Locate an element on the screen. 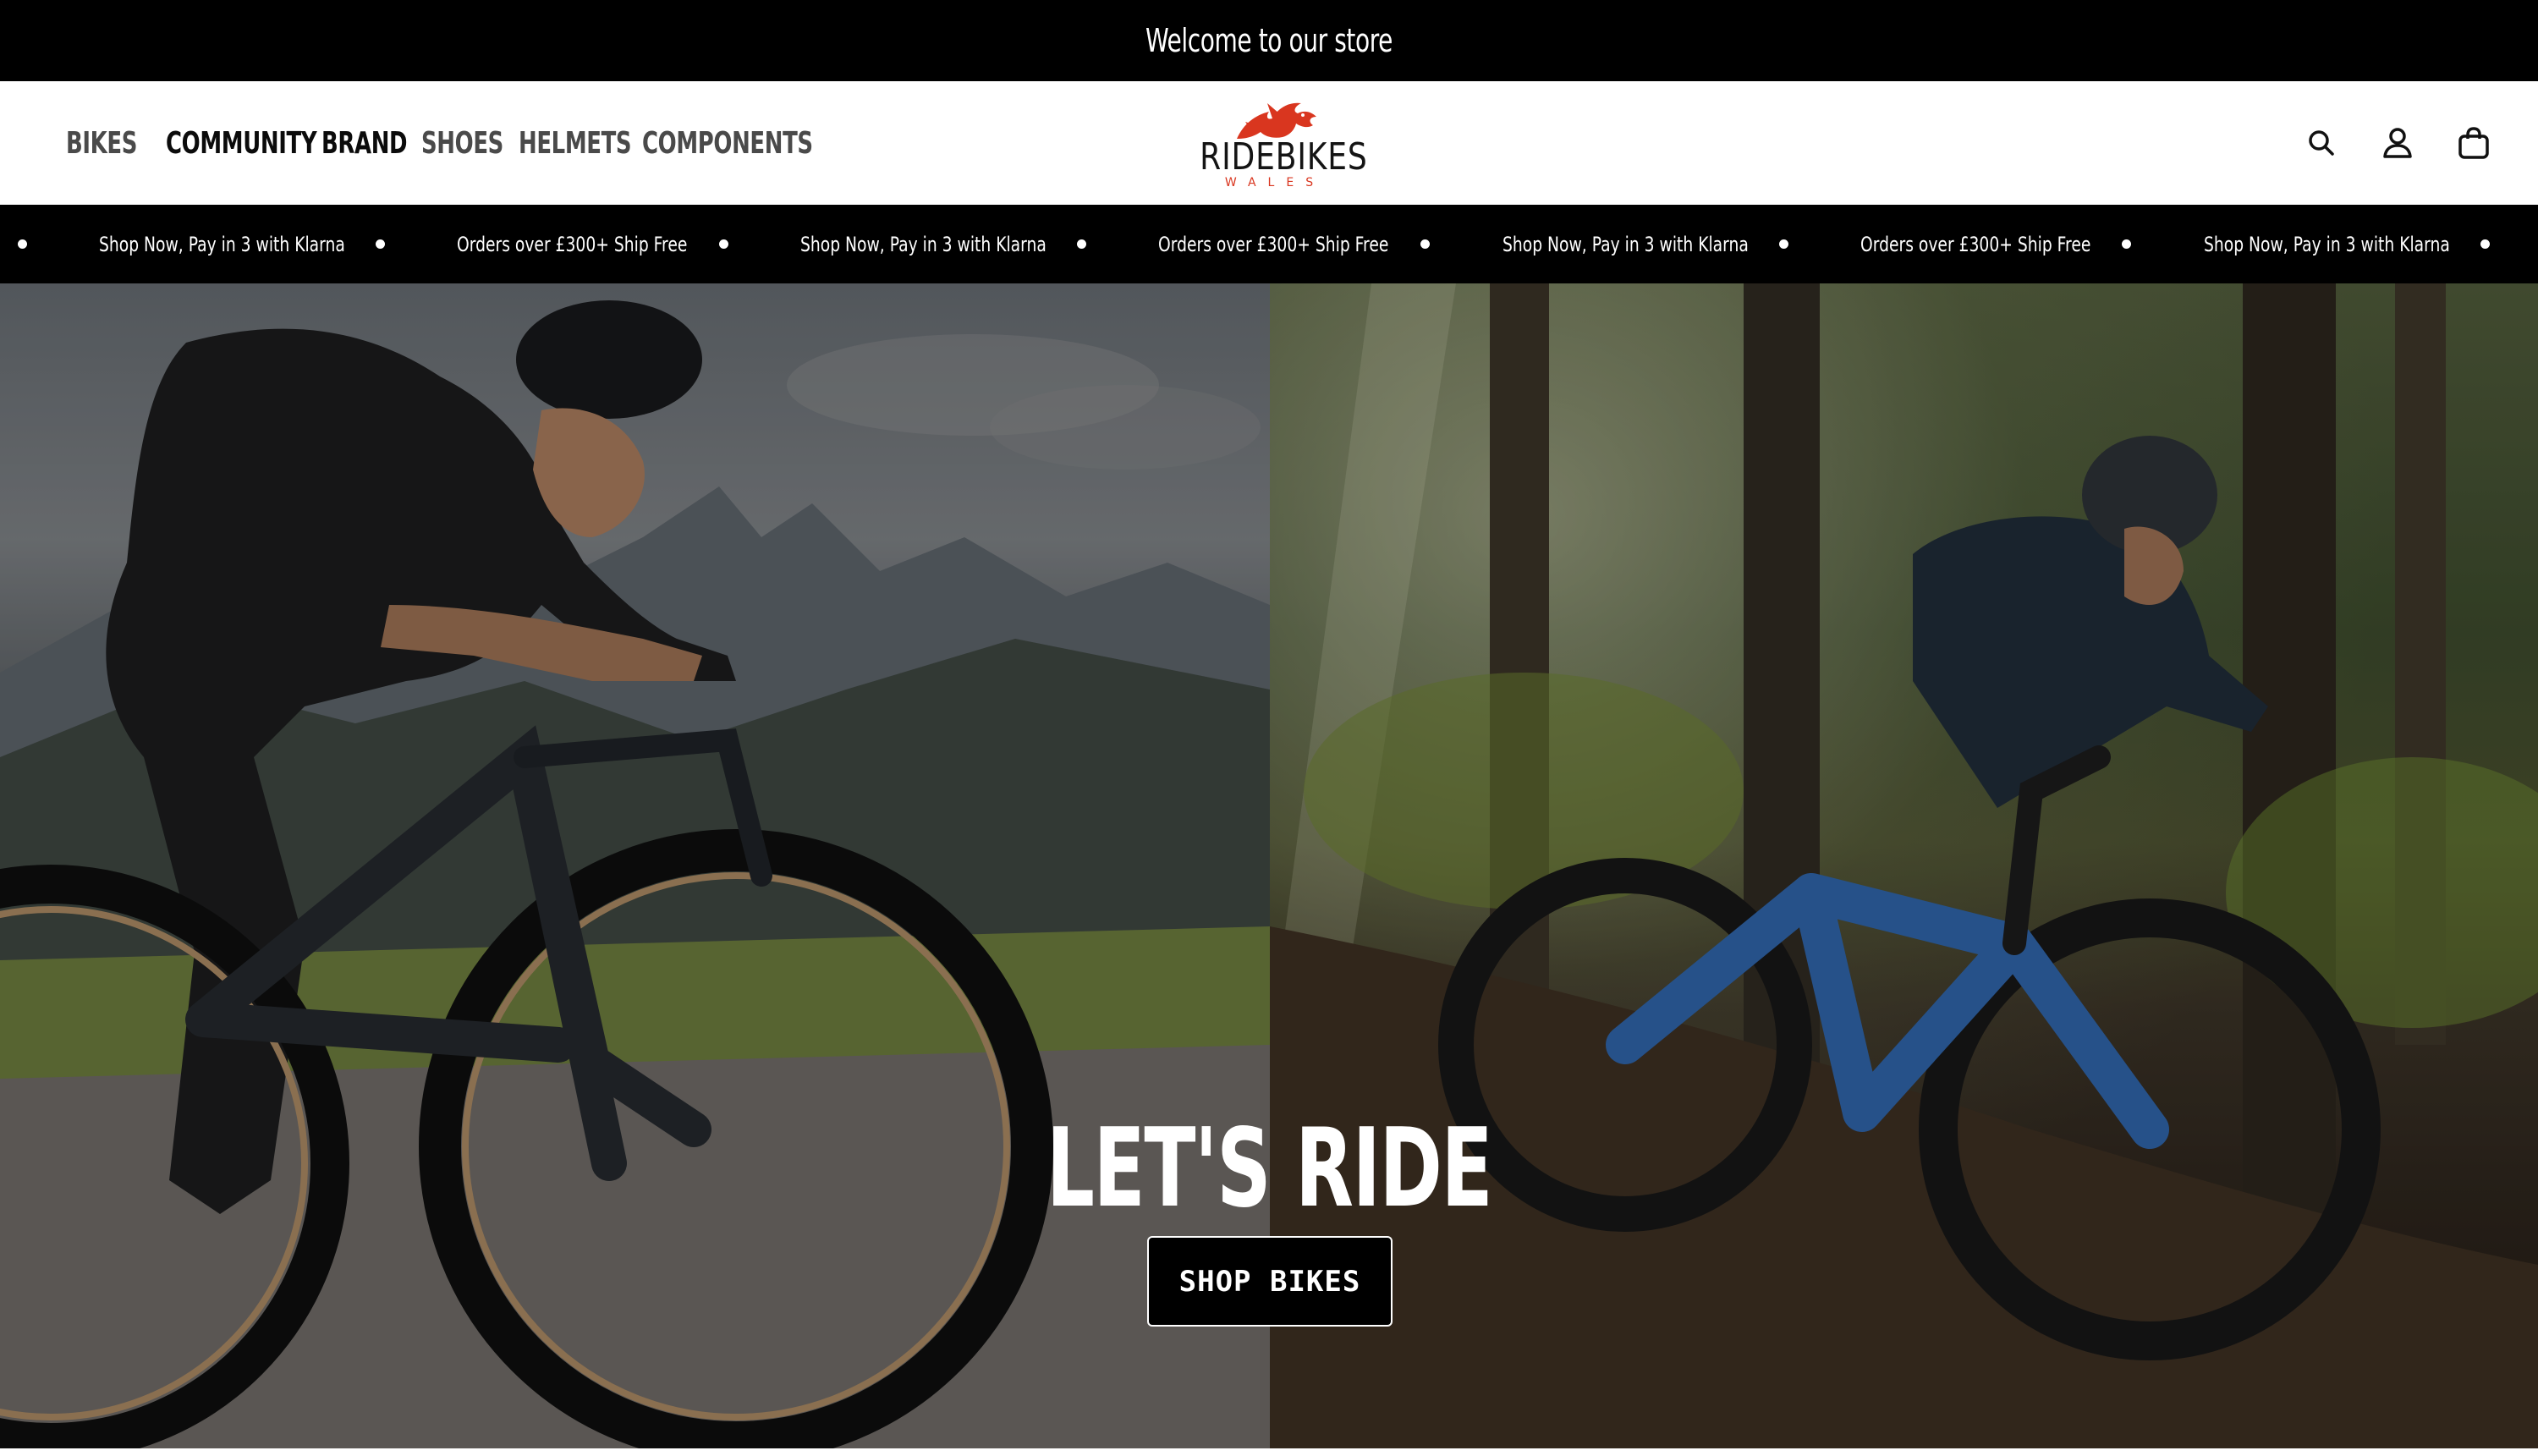  announcement-bar: Welcome to our store is located at coordinates (1269, 40).